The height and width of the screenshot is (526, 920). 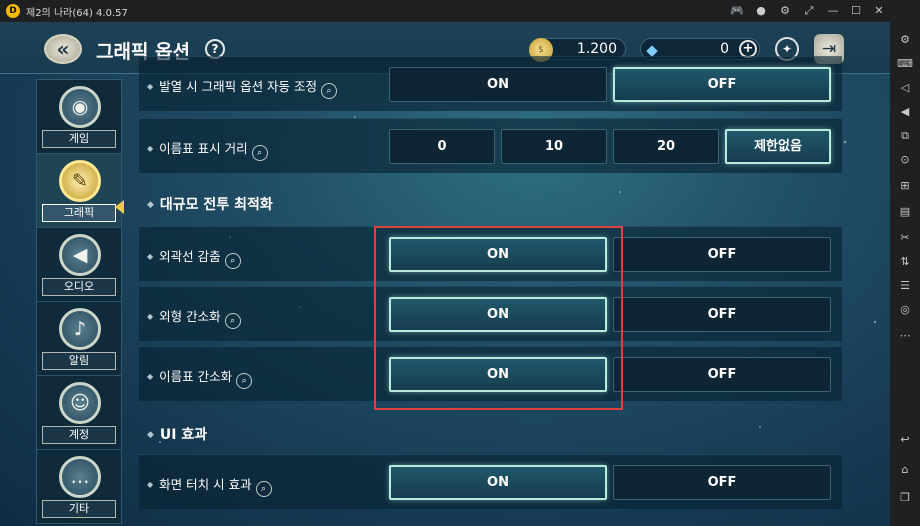 I want to click on sidebar-item-1: ✎ 그래픽, so click(x=79, y=191).